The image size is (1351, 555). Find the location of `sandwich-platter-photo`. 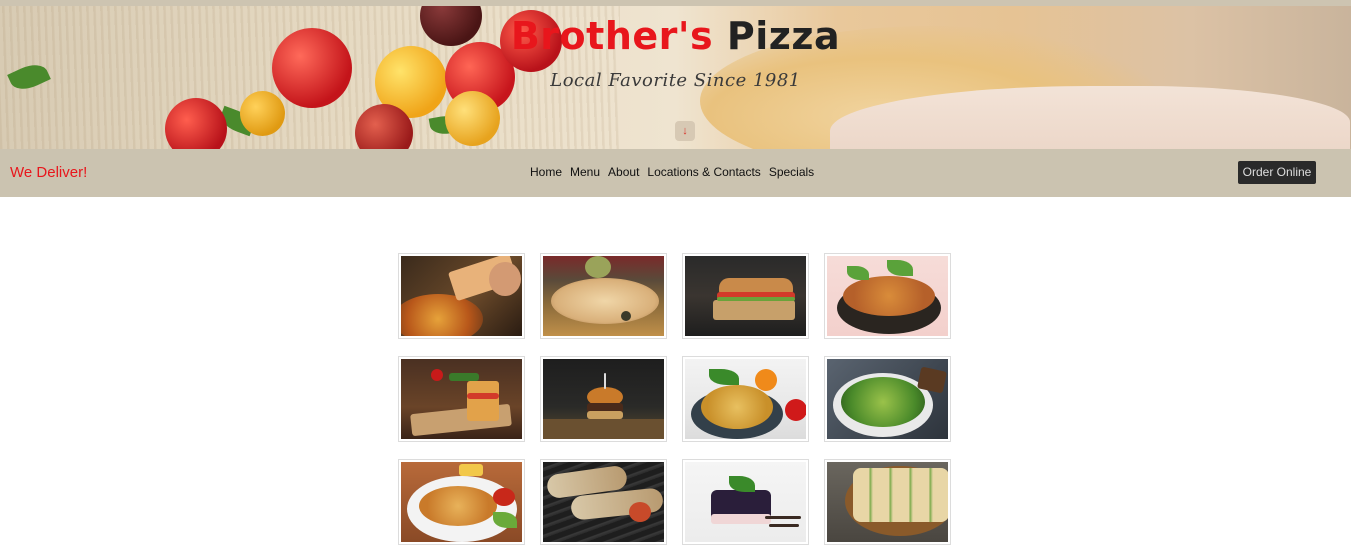

sandwich-platter-photo is located at coordinates (887, 502).